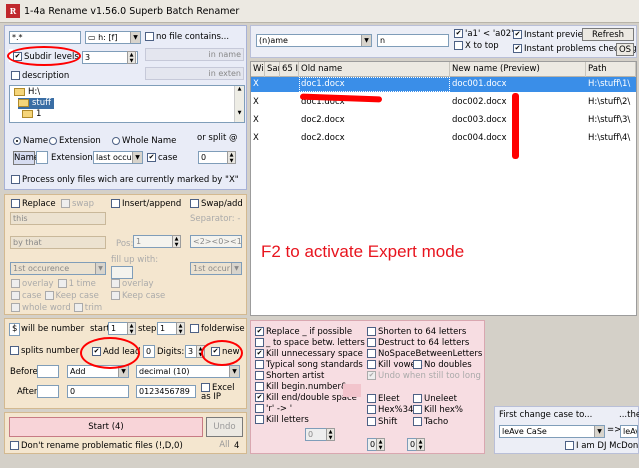 The height and width of the screenshot is (468, 639). Describe the element at coordinates (430, 422) in the screenshot. I see `option-col2-checkbox: Tacho` at that location.